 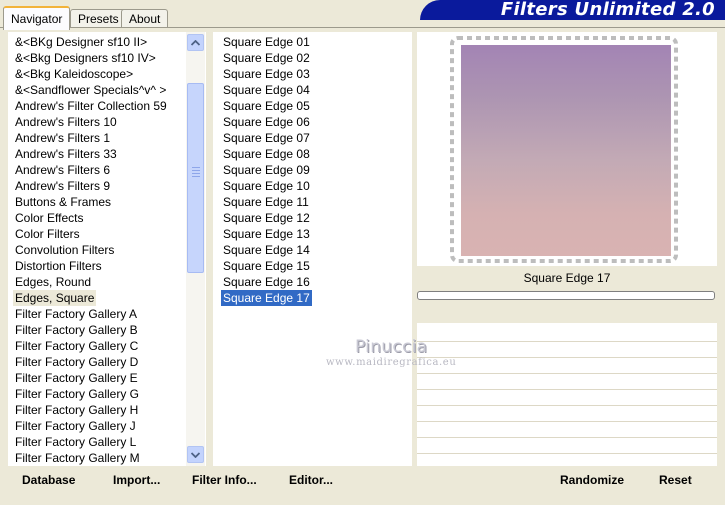 What do you see at coordinates (76, 378) in the screenshot?
I see `category-item: Filter Factory Gallery E` at bounding box center [76, 378].